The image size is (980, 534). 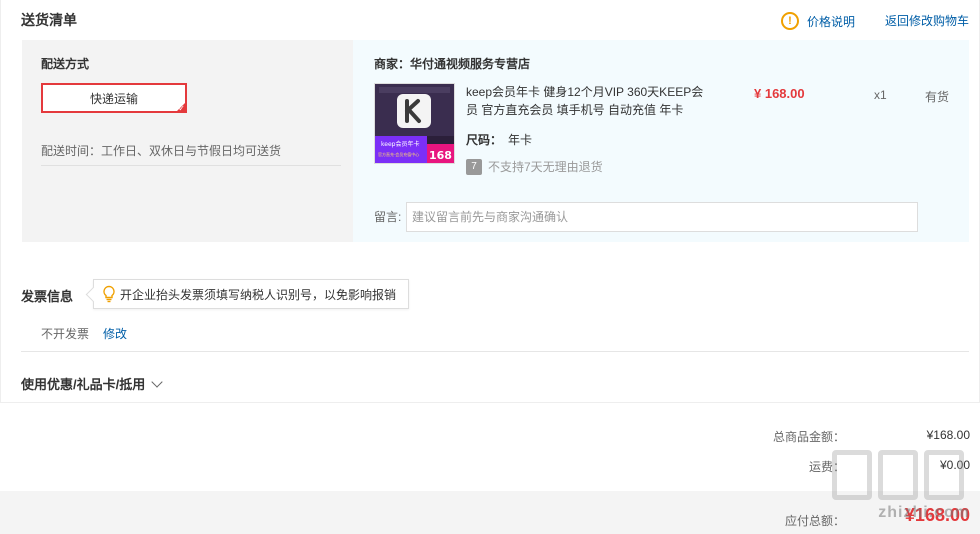 What do you see at coordinates (814, 521) in the screenshot?
I see `payable-total-label: 应付总额：` at bounding box center [814, 521].